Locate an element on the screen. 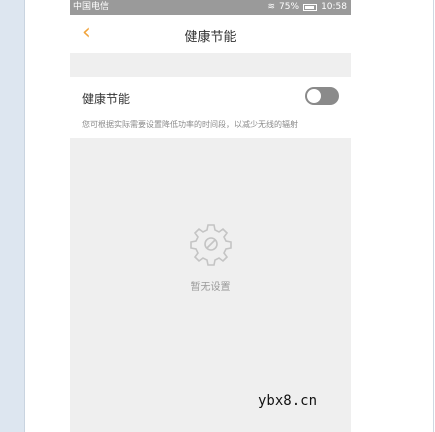  status-bar: 中国电信 ≋ 75% 10:58 is located at coordinates (210, 7).